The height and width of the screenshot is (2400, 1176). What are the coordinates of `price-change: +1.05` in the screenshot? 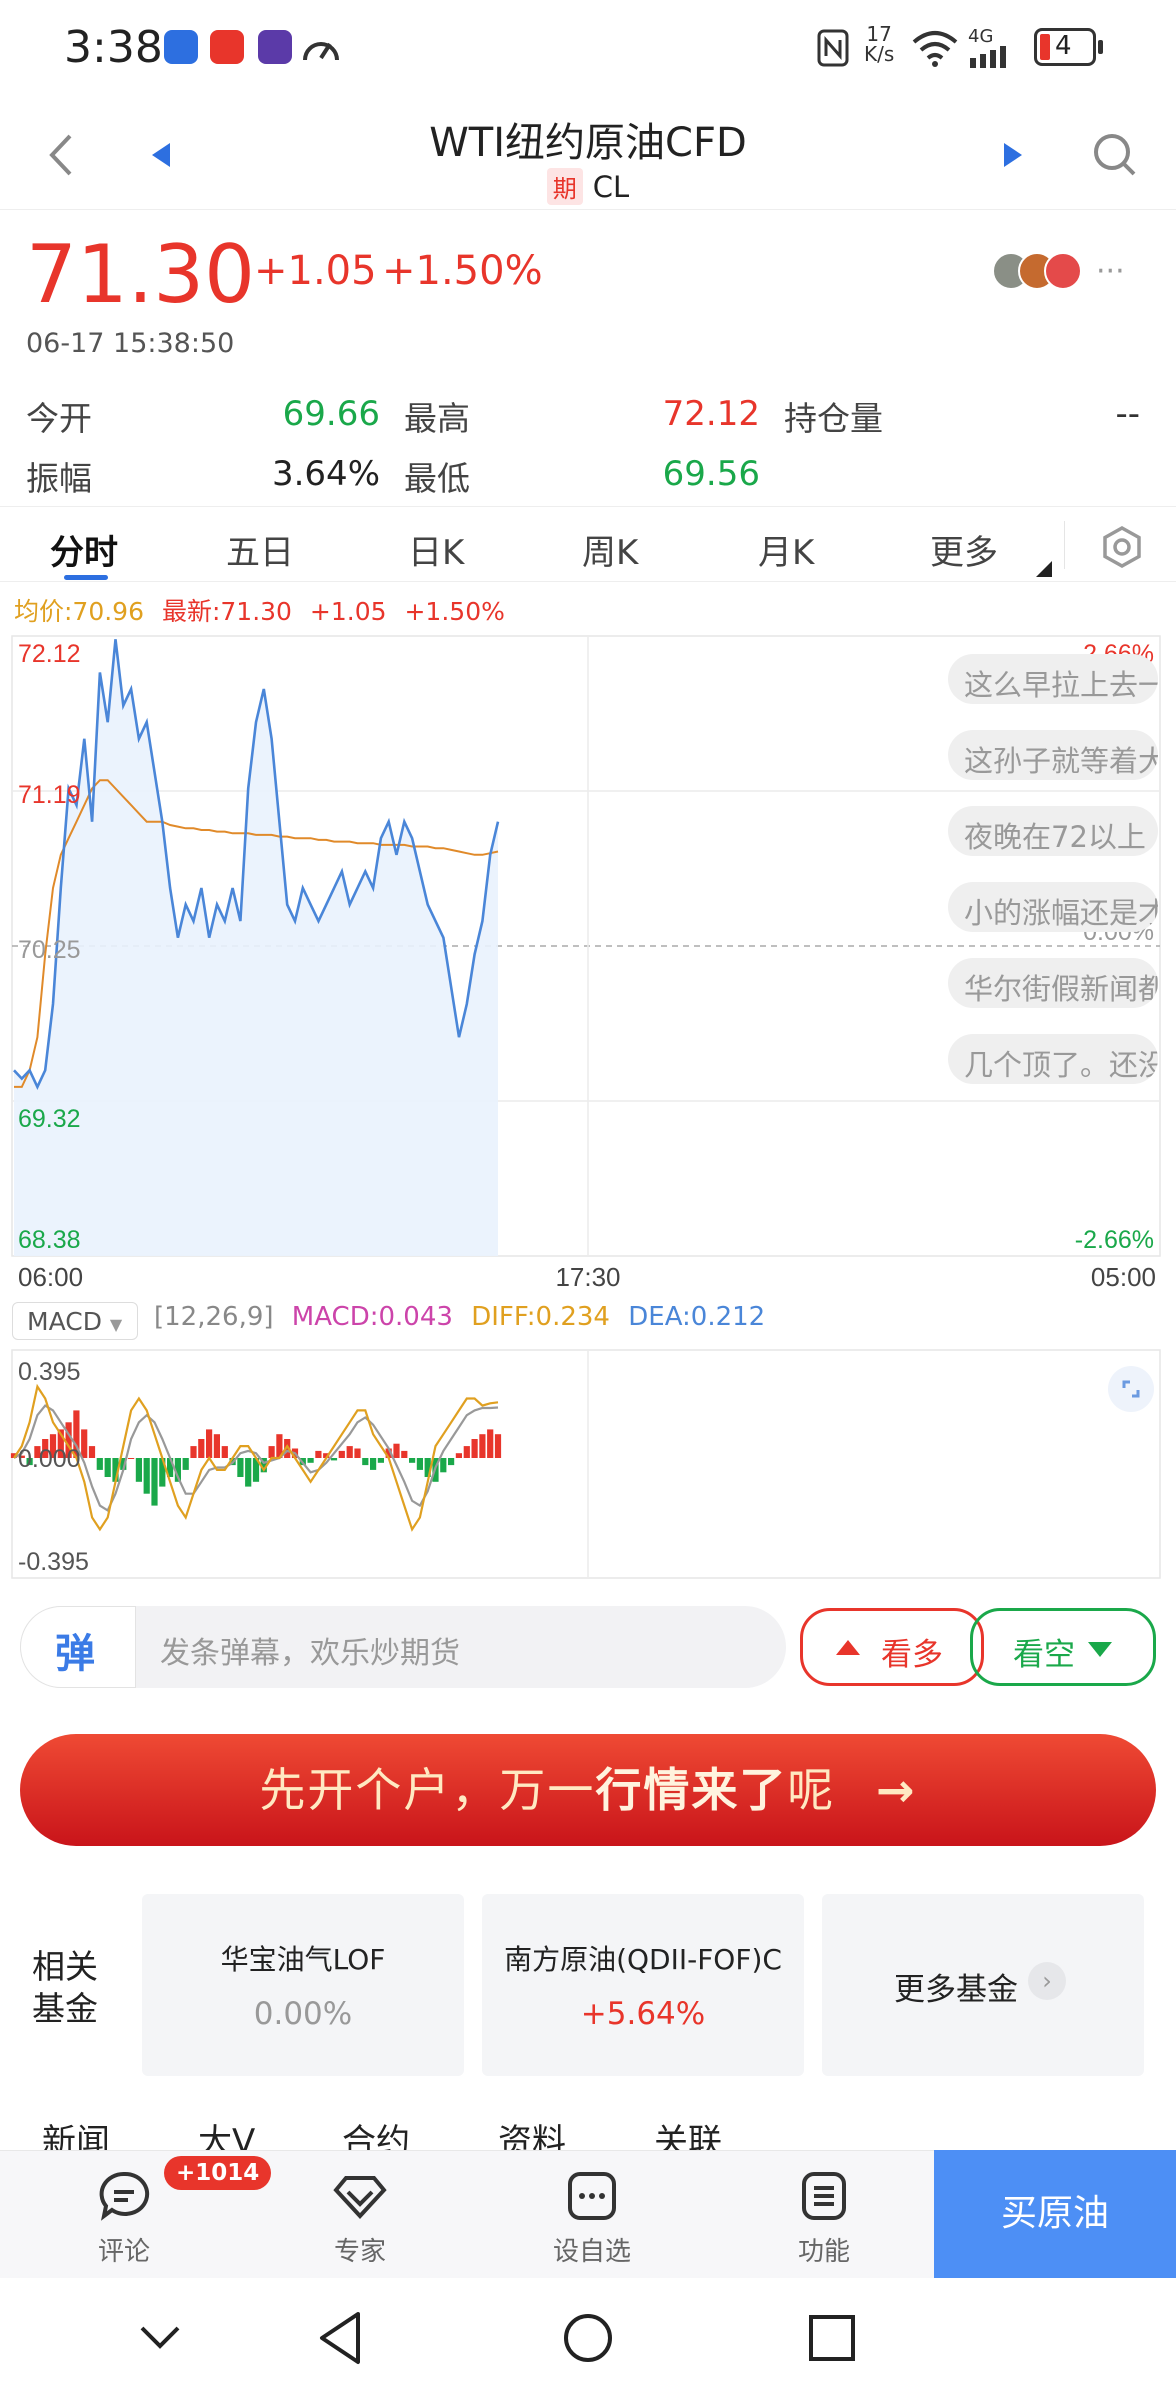 It's located at (315, 271).